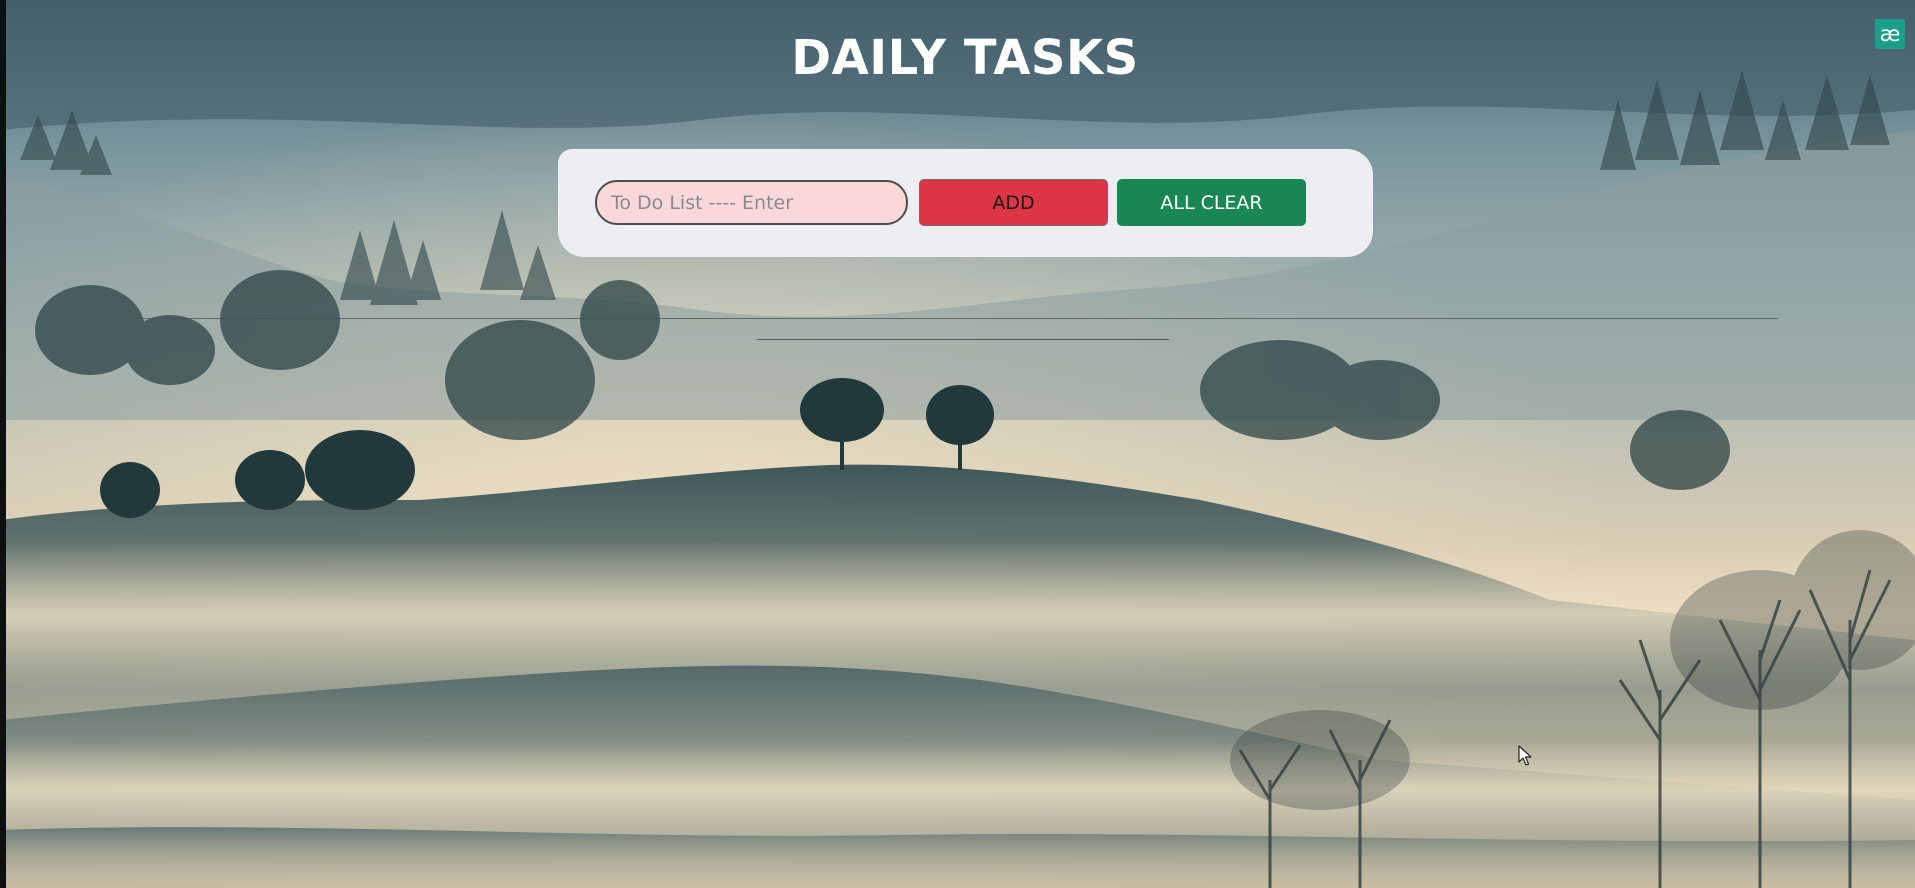  What do you see at coordinates (1013, 202) in the screenshot?
I see `add-button: ADD` at bounding box center [1013, 202].